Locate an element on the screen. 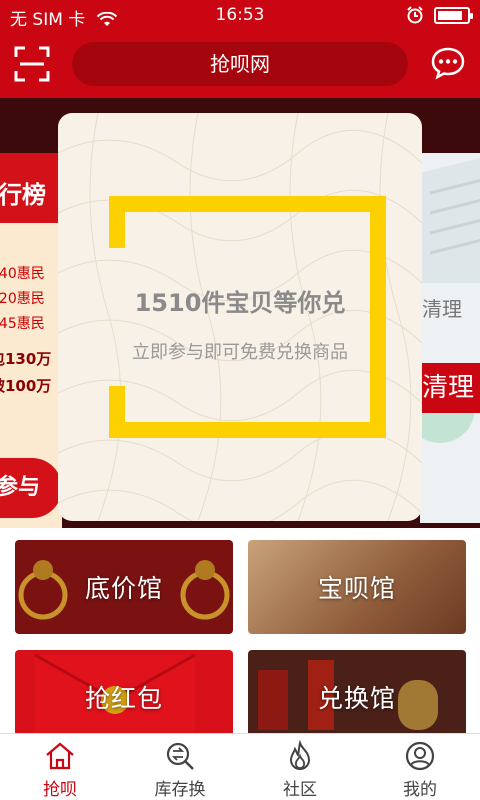 This screenshot has height=800, width=480. app-header: 抢呗网 is located at coordinates (240, 65).